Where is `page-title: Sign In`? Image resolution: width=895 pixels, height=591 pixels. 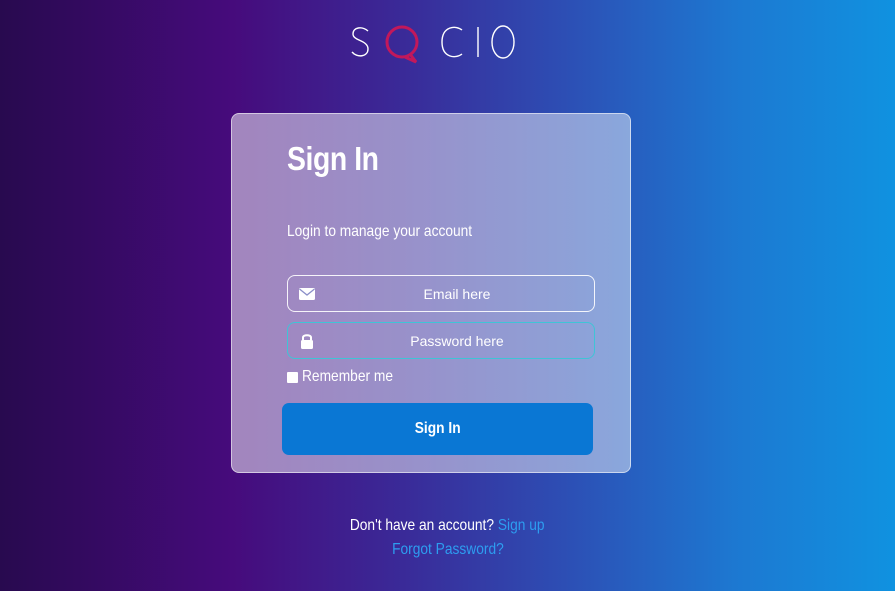 page-title: Sign In is located at coordinates (333, 158).